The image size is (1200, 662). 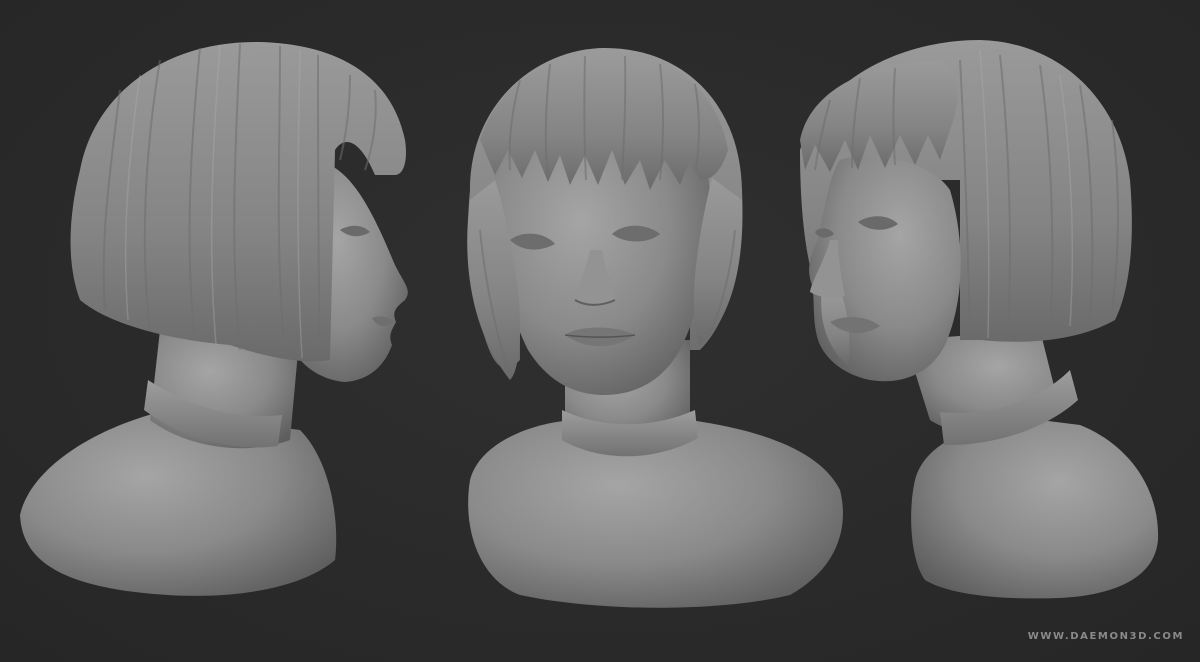 I want to click on watermark: WWW.DAEMON3D.COM, so click(x=1105, y=636).